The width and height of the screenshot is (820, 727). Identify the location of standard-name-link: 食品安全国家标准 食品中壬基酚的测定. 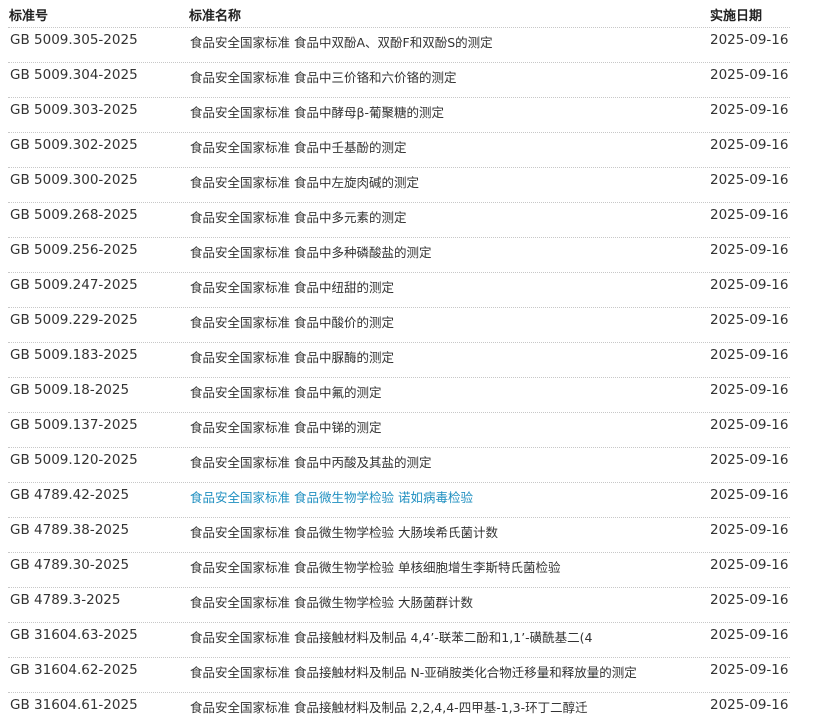
(298, 146).